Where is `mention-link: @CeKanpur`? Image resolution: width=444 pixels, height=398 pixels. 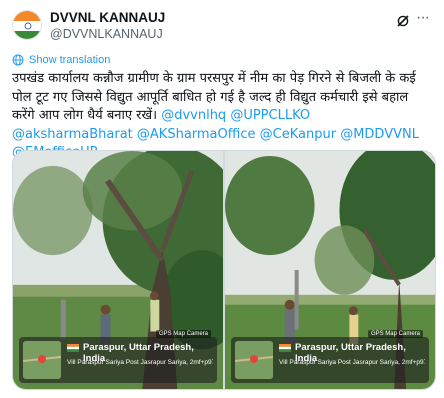 mention-link: @CeKanpur is located at coordinates (298, 134).